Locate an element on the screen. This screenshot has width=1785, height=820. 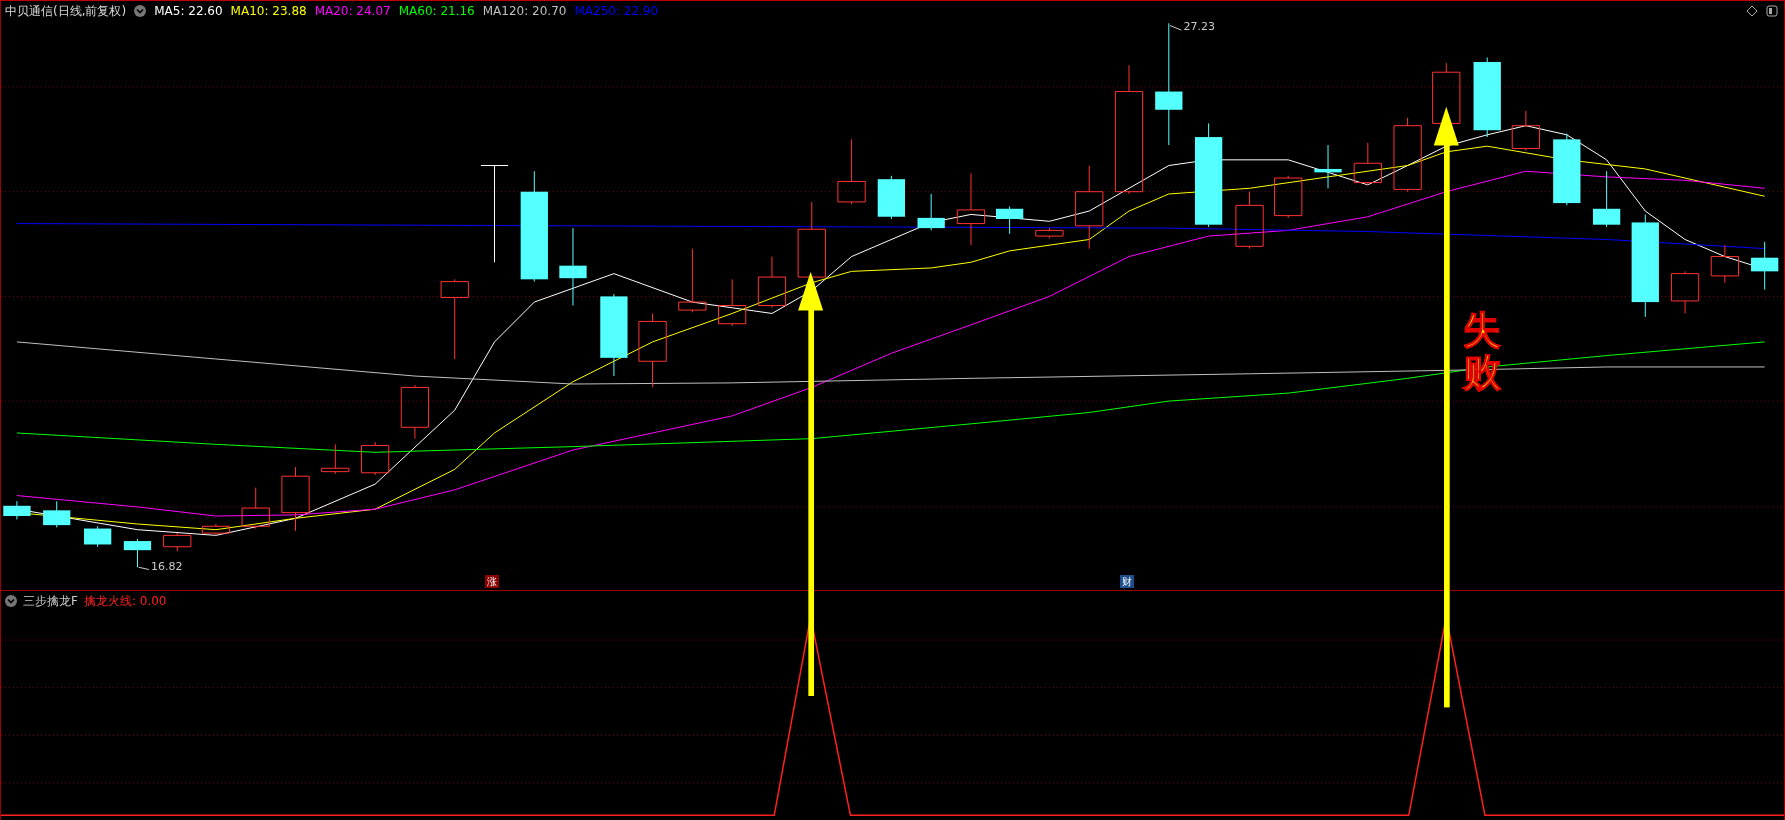
low-price-label: 16.82 is located at coordinates (167, 567).